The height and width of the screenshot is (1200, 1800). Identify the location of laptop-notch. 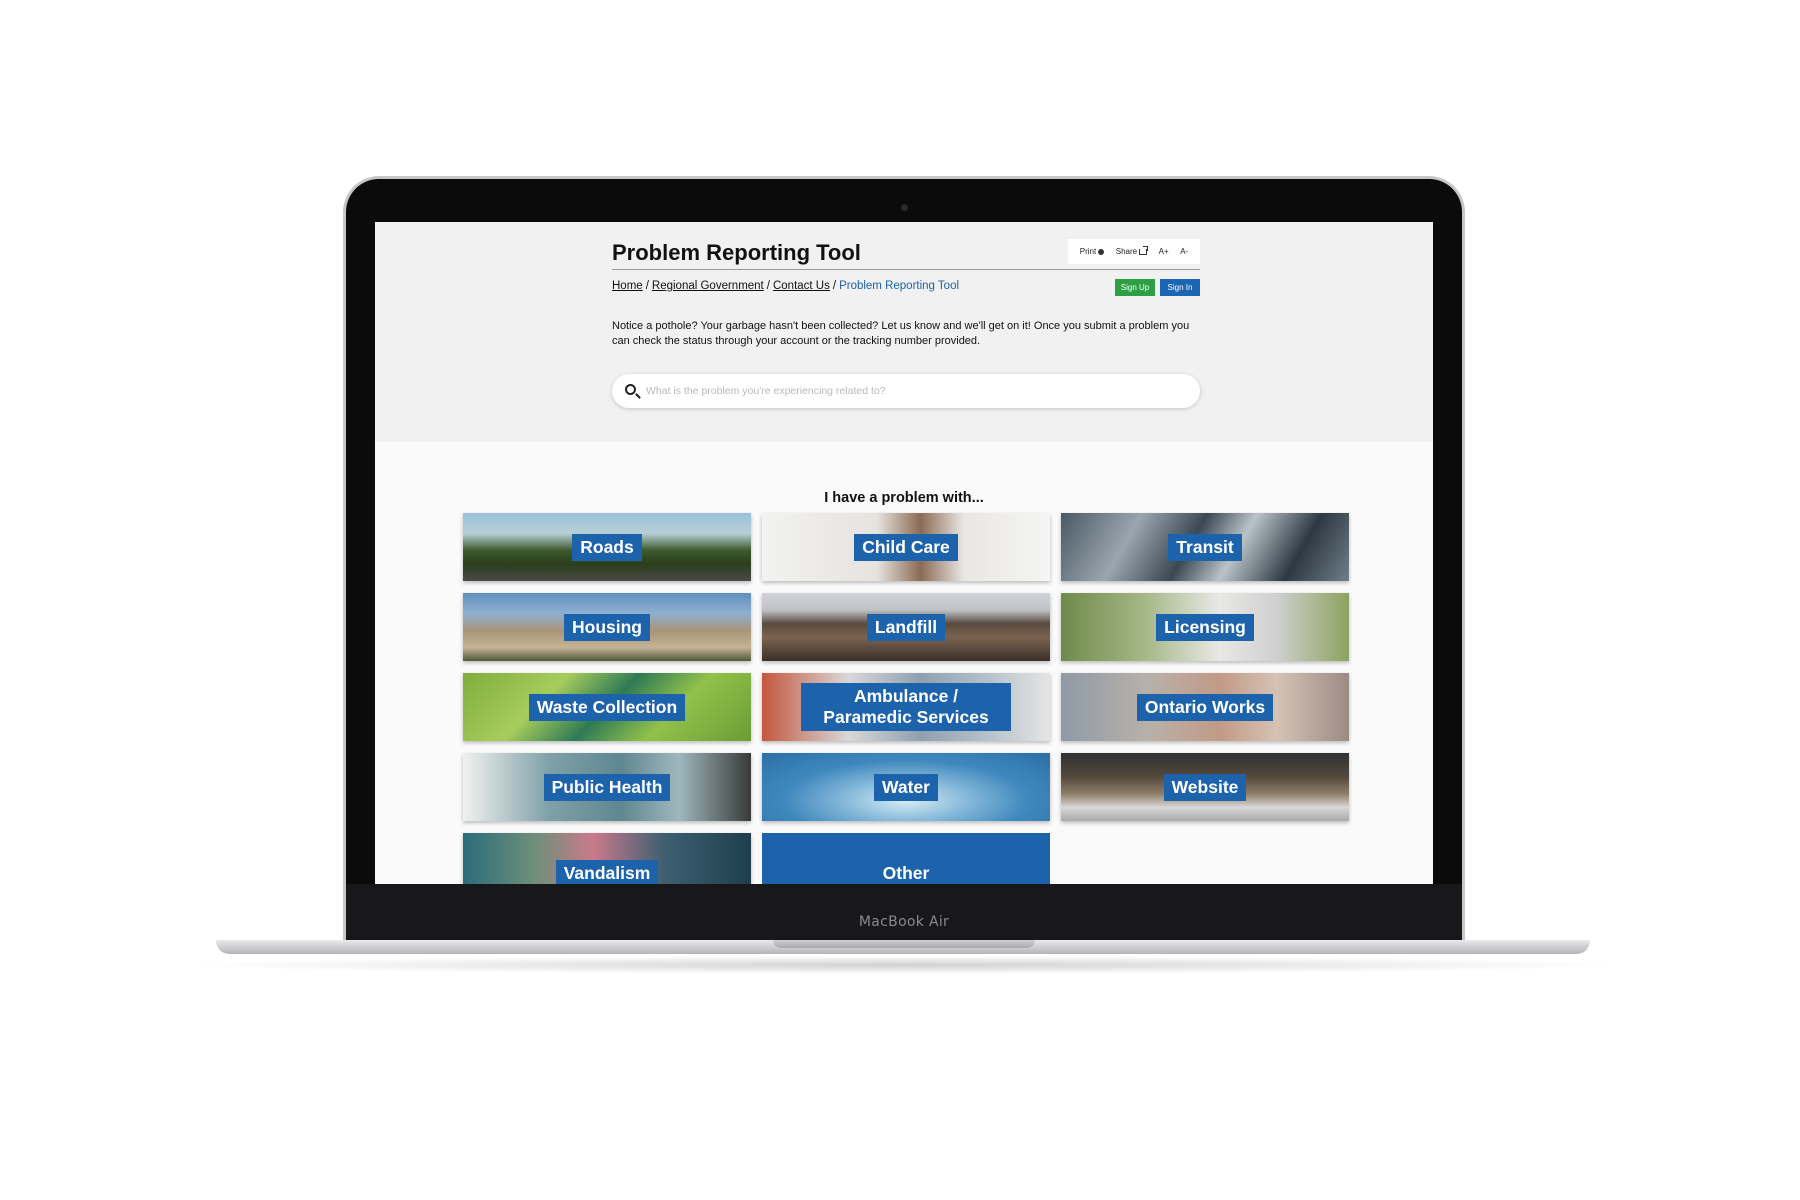
(904, 944).